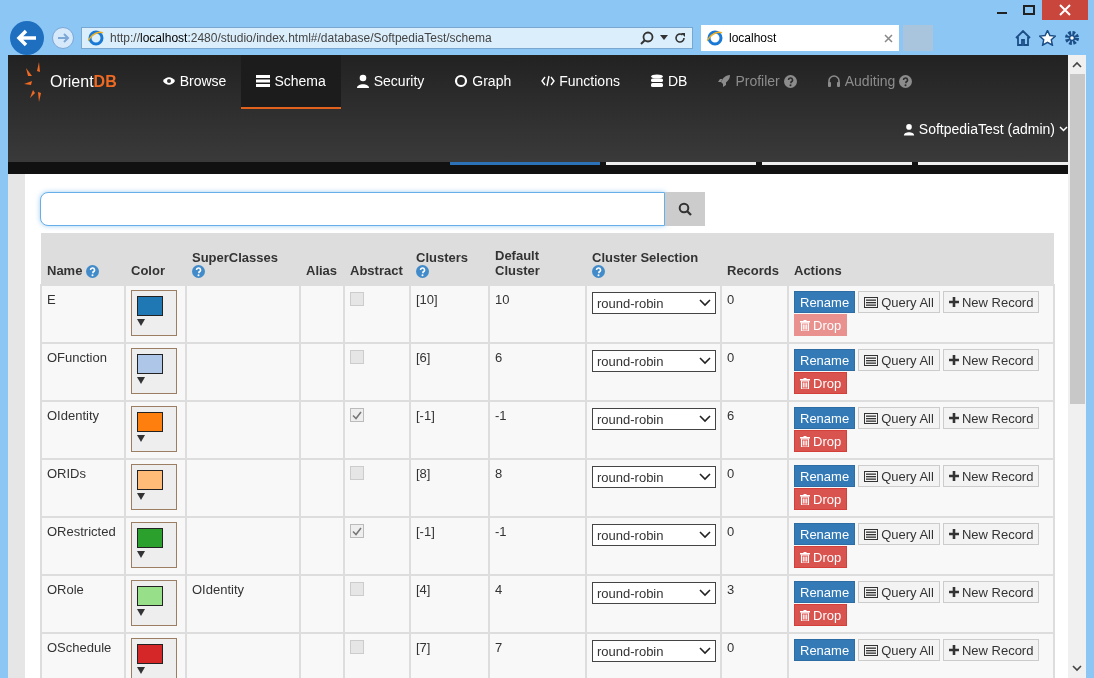 This screenshot has width=1094, height=678. I want to click on class-name: ORIDs, so click(66, 473).